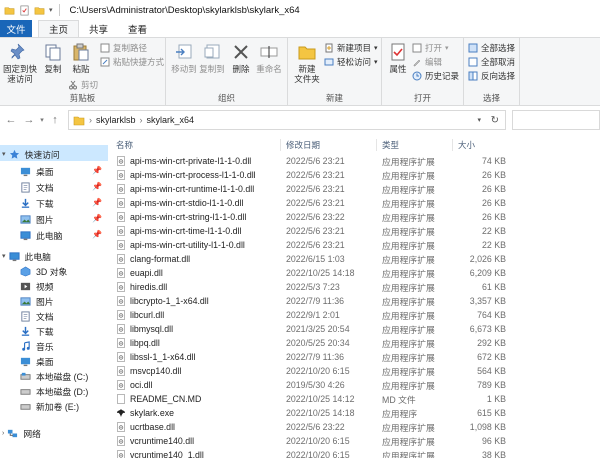 The width and height of the screenshot is (600, 458). What do you see at coordinates (41, 235) in the screenshot?
I see `sidebar-item-this-pc-quick: 此电脑` at bounding box center [41, 235].